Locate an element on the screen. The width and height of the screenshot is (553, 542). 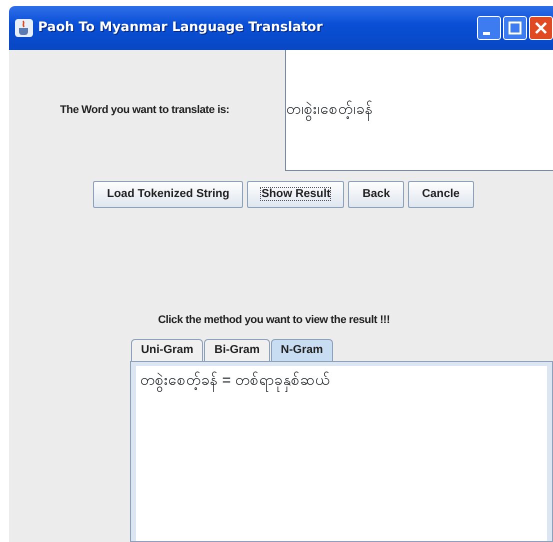
action-button: Back is located at coordinates (376, 194).